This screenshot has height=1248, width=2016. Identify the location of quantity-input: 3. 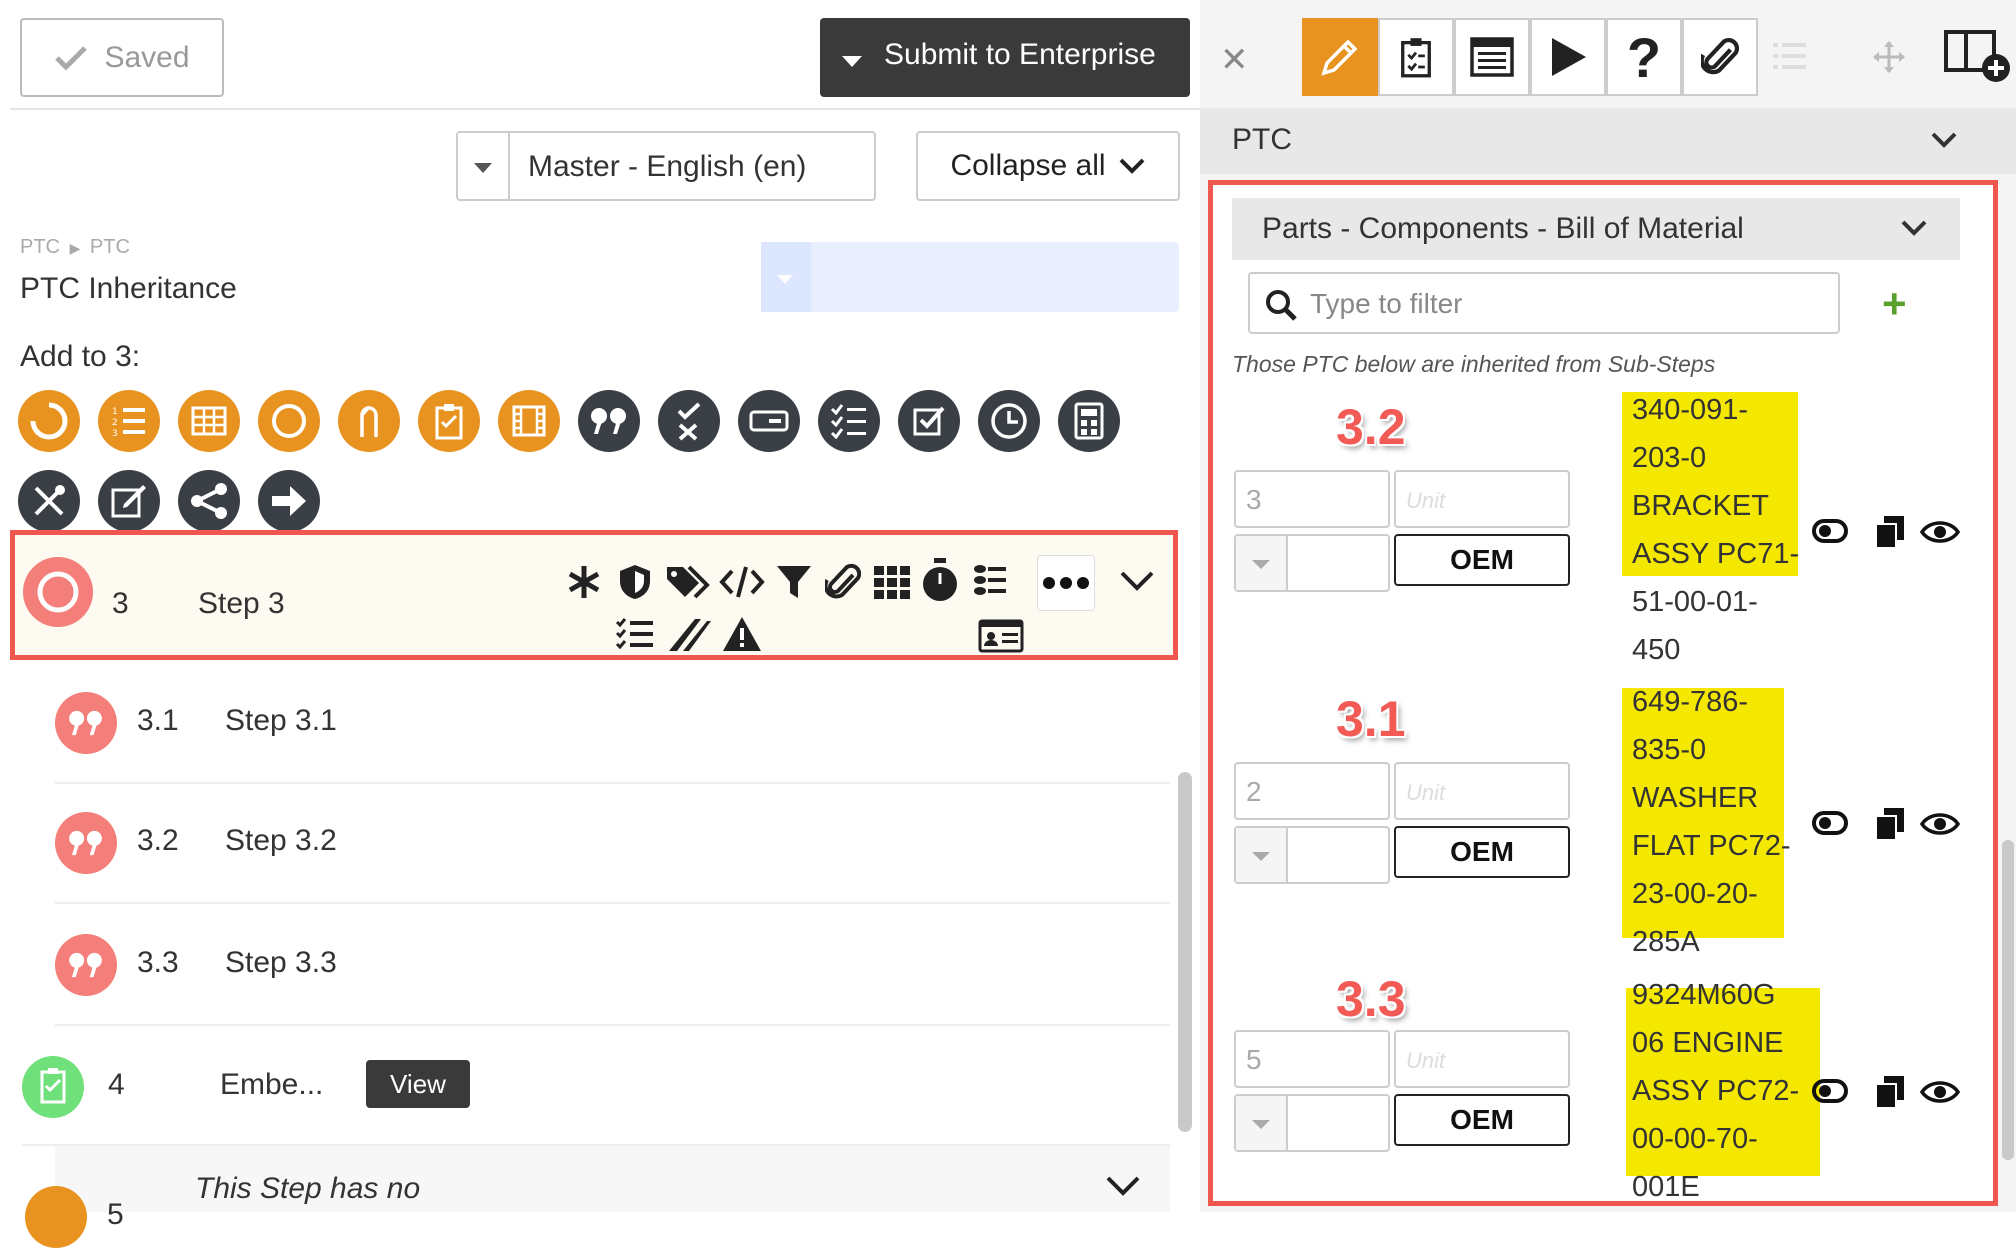
(1312, 499).